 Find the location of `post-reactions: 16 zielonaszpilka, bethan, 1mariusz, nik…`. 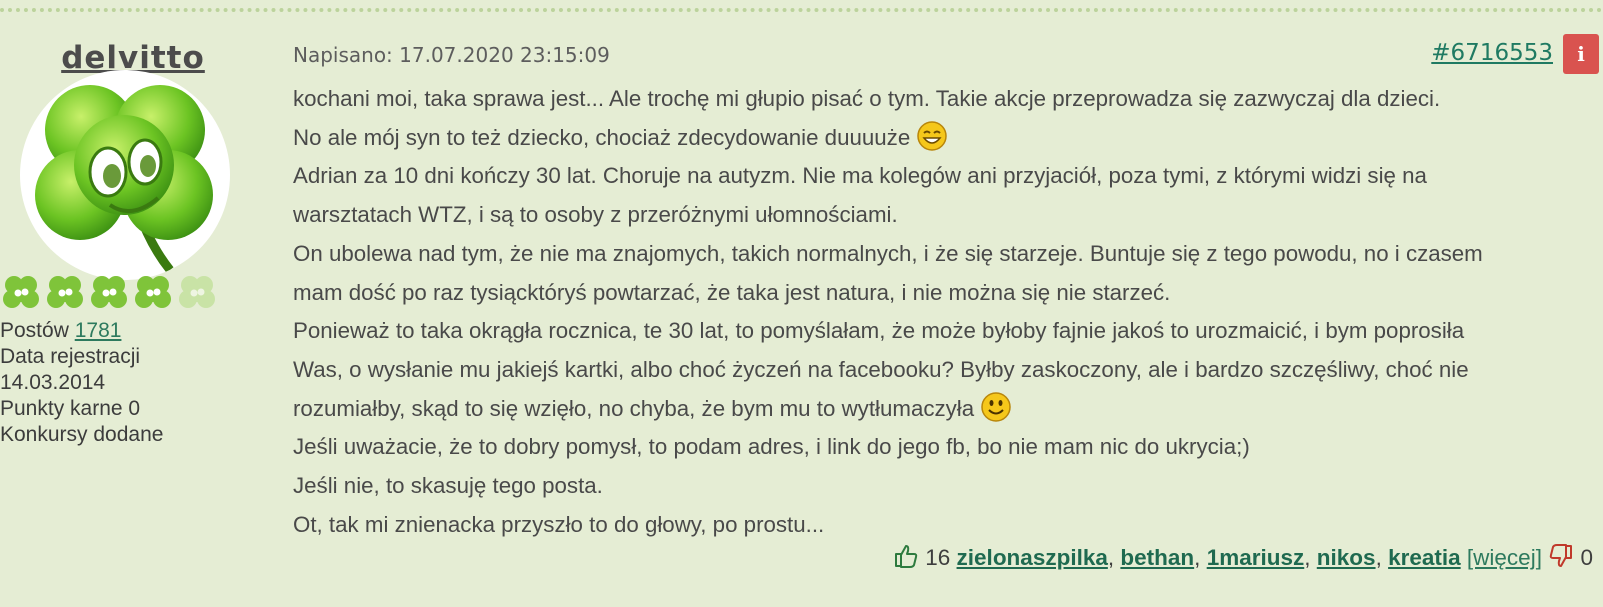

post-reactions: 16 zielonaszpilka, bethan, 1mariusz, nik… is located at coordinates (1243, 557).